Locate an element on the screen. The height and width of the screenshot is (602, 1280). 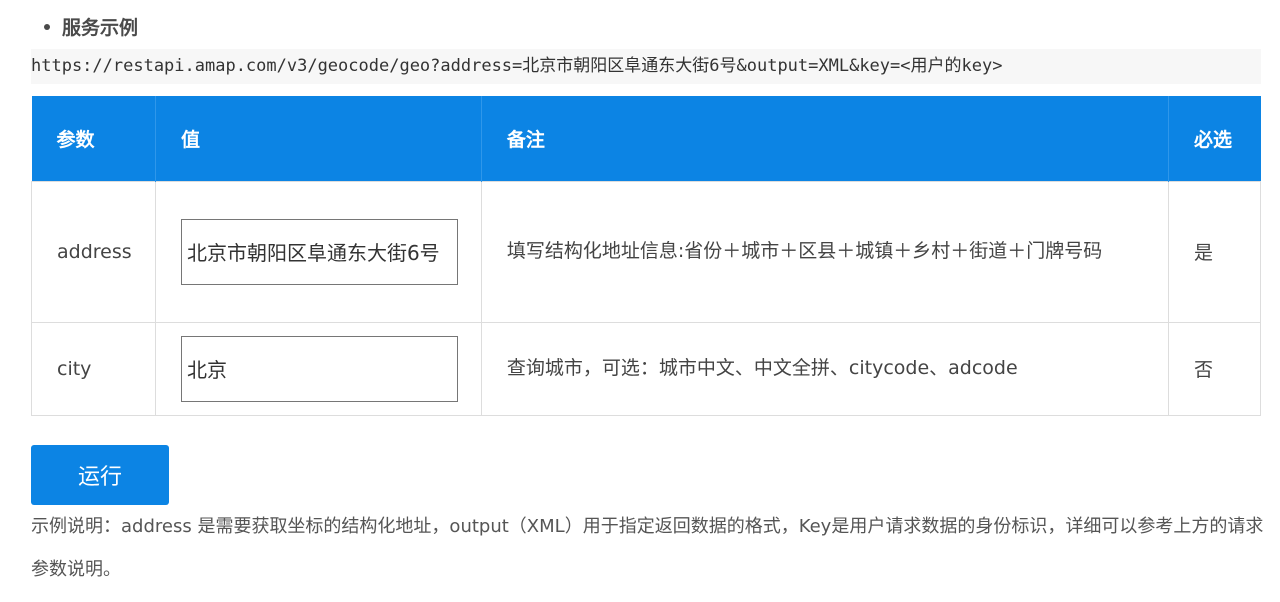
param-required: 是 is located at coordinates (1214, 251).